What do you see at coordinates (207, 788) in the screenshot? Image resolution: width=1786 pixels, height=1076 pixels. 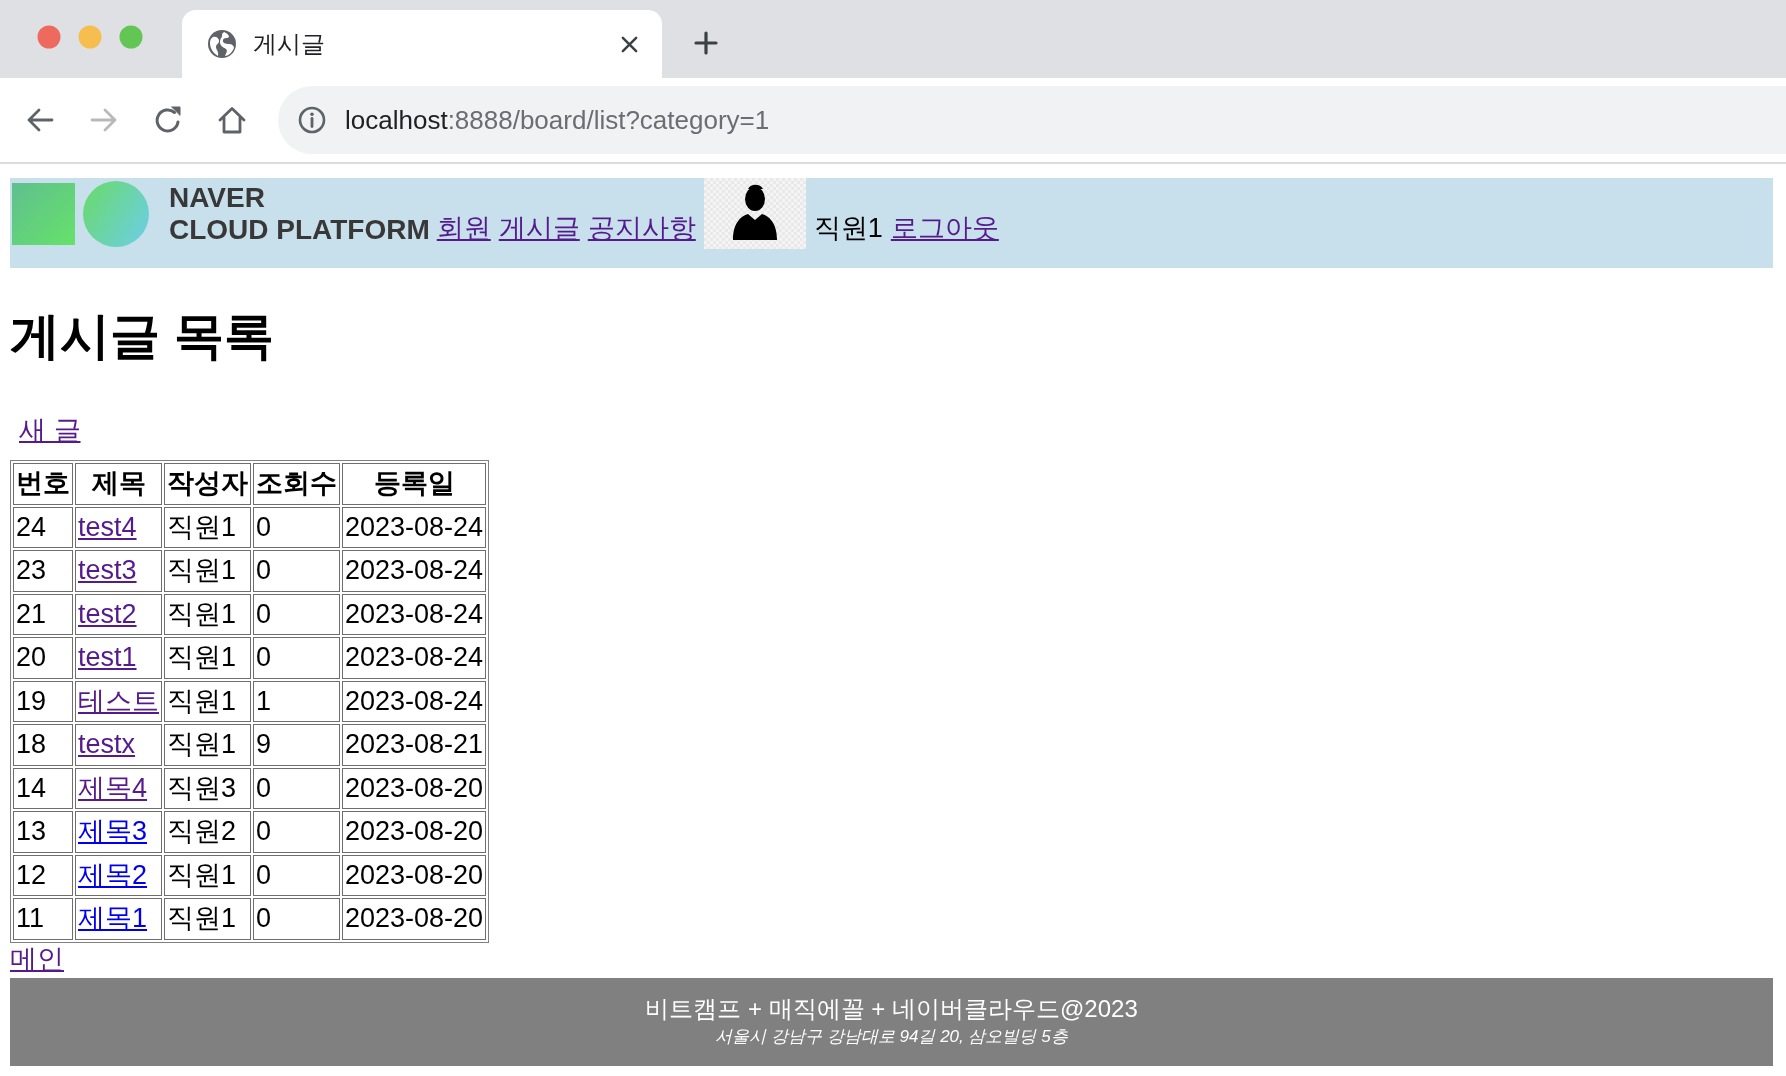 I see `table-cell: 직원3` at bounding box center [207, 788].